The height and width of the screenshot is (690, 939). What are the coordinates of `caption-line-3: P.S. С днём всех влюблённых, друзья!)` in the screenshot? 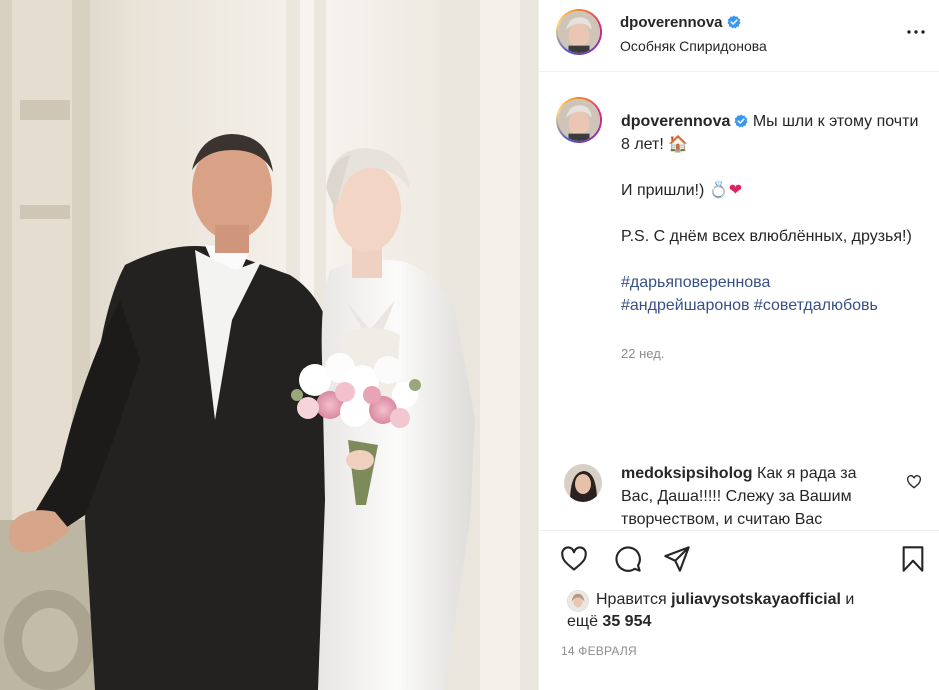 It's located at (766, 236).